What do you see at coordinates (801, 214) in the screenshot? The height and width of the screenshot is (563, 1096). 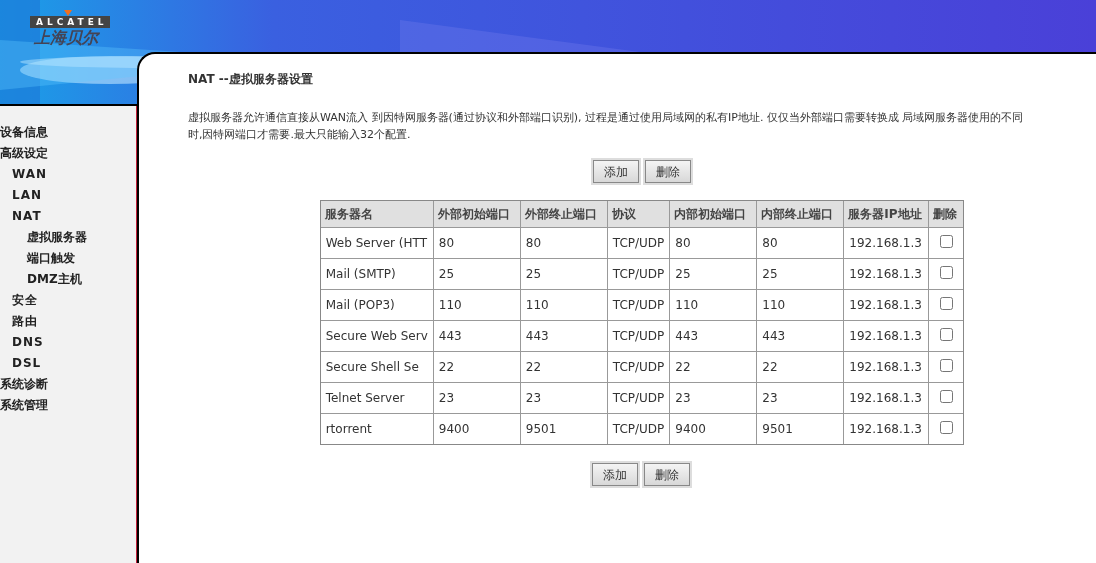 I see `column-header: 内部终止端口` at bounding box center [801, 214].